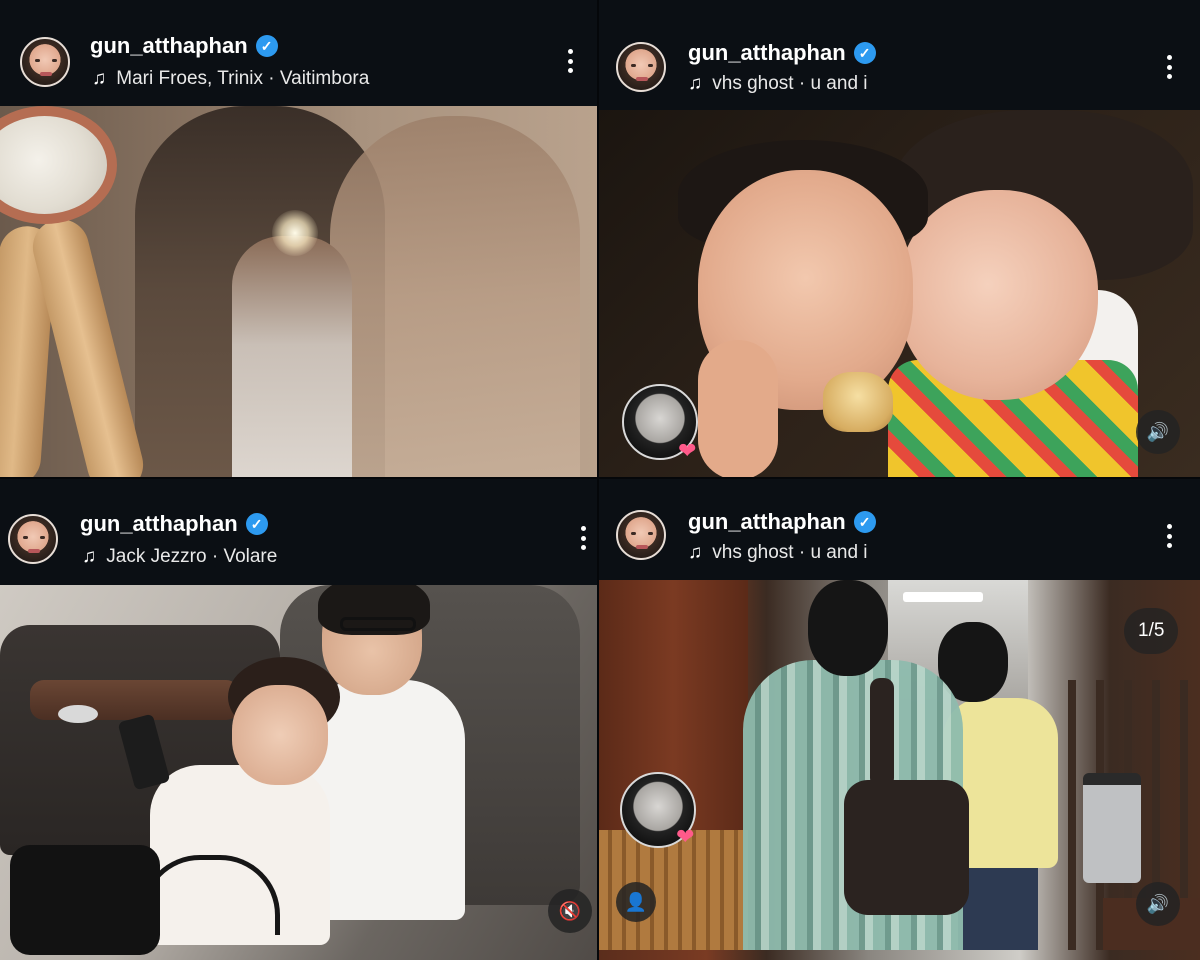  I want to click on post-header: gun_atthaphan ✓ ♫ Jack Jezzro · Volare, so click(299, 531).